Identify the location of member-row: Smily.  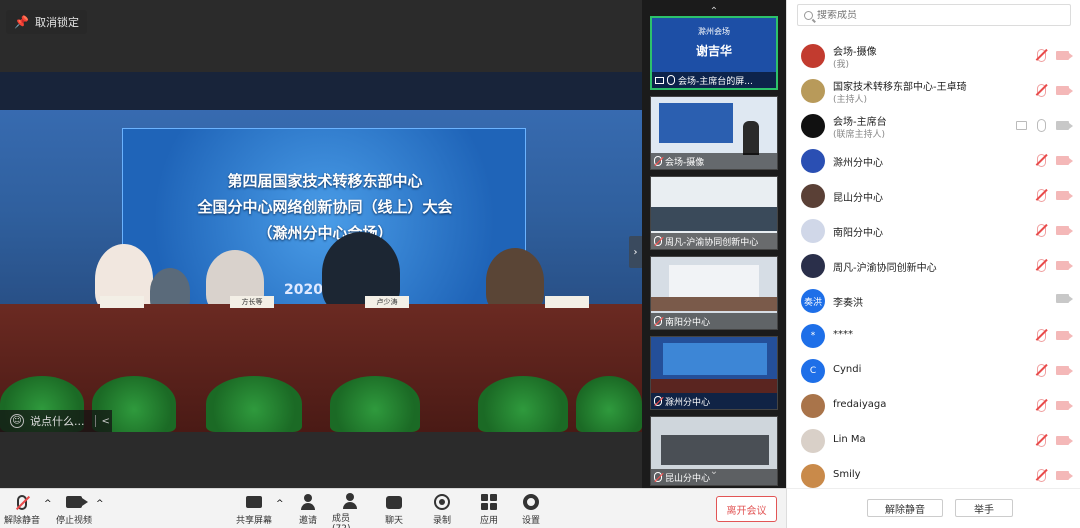
(933, 473).